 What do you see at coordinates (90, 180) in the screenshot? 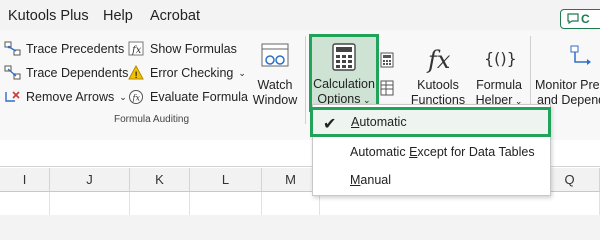
I see `column-header: J` at bounding box center [90, 180].